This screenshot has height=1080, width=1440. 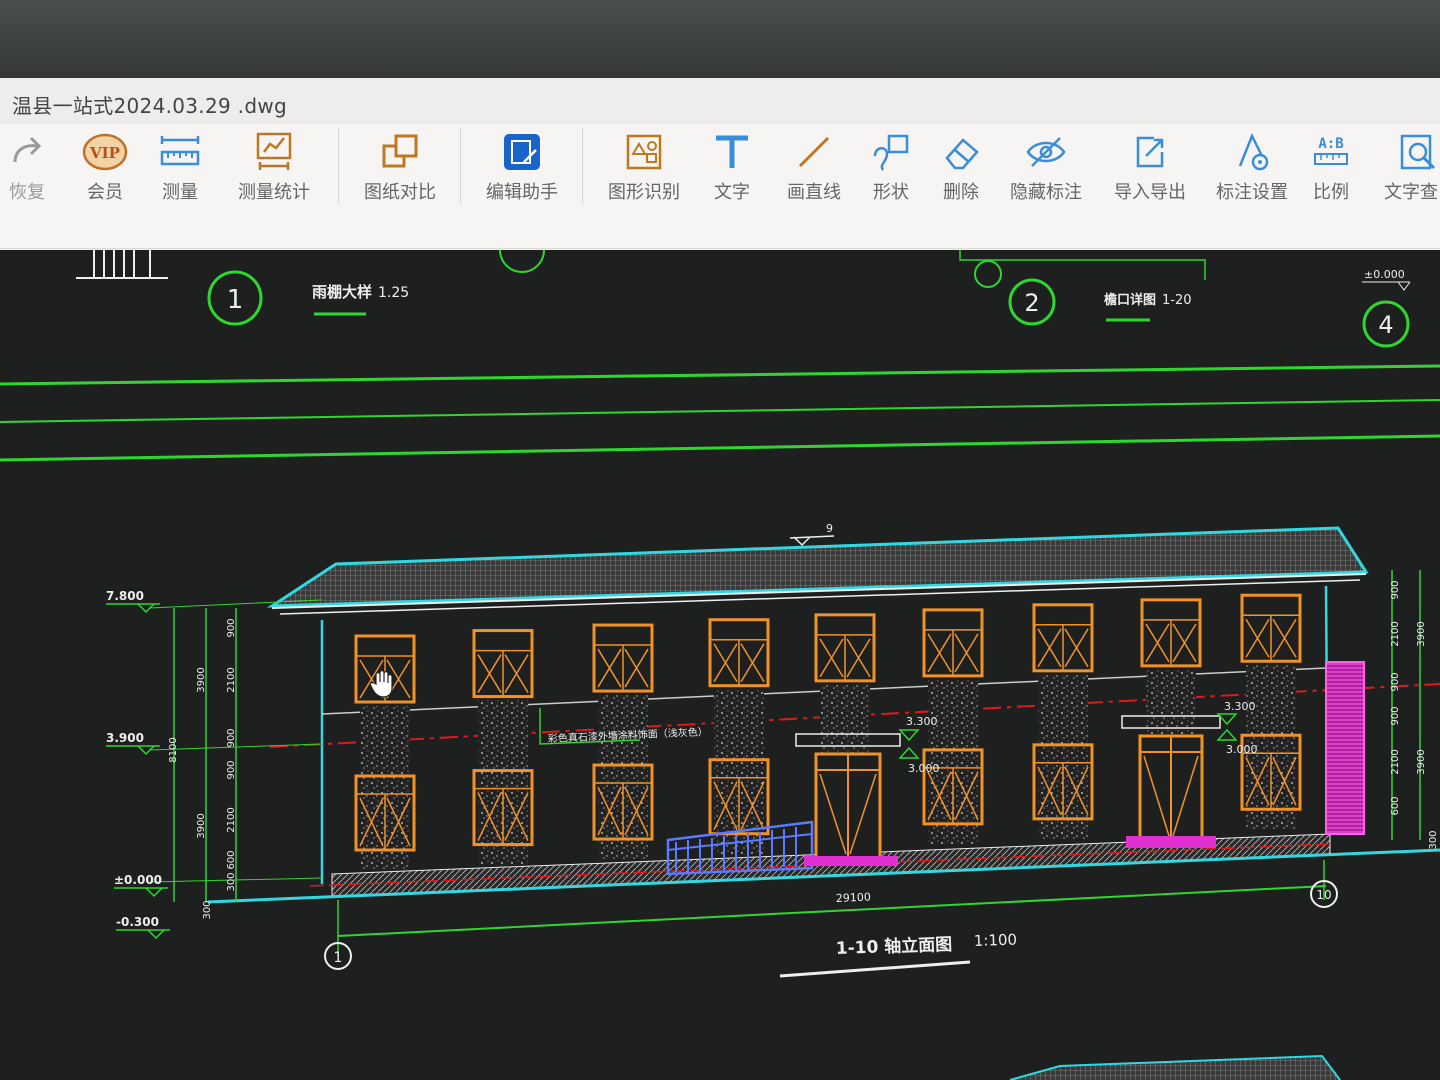 I want to click on measure-stats-button: 测量统计, so click(x=274, y=168).